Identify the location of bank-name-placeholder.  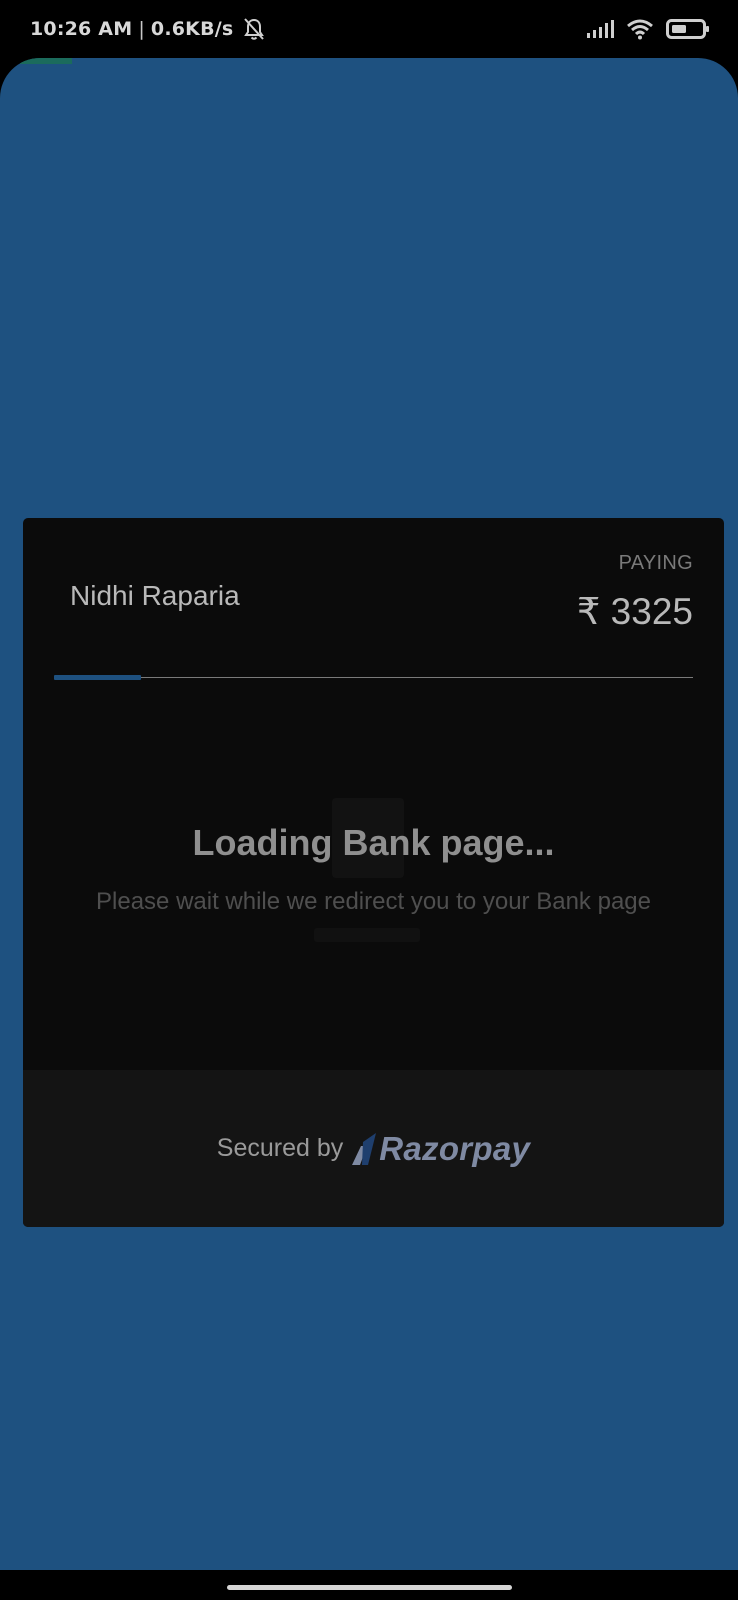
(367, 935).